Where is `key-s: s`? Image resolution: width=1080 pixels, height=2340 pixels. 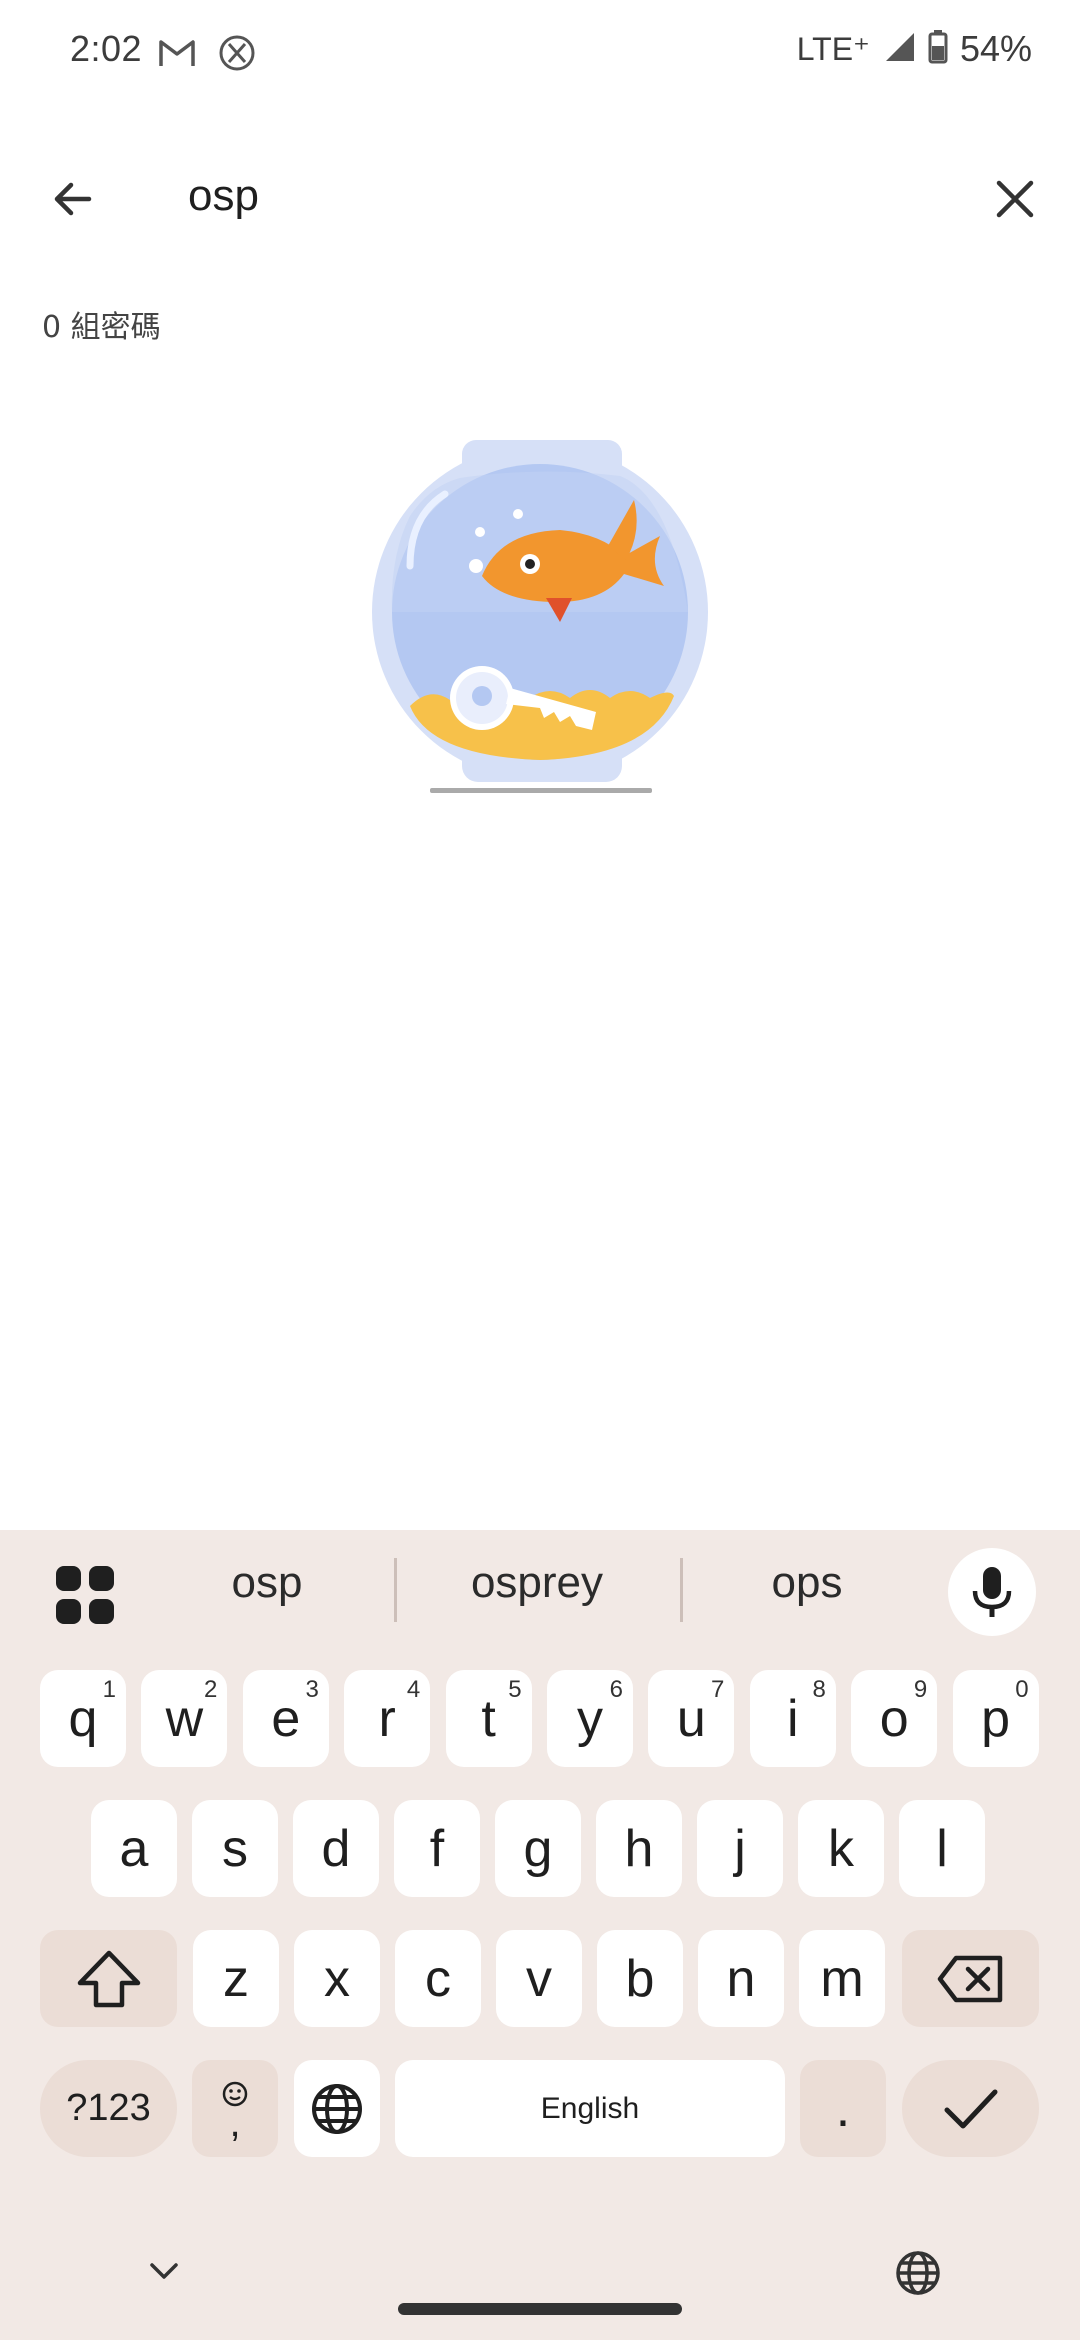 key-s: s is located at coordinates (235, 1848).